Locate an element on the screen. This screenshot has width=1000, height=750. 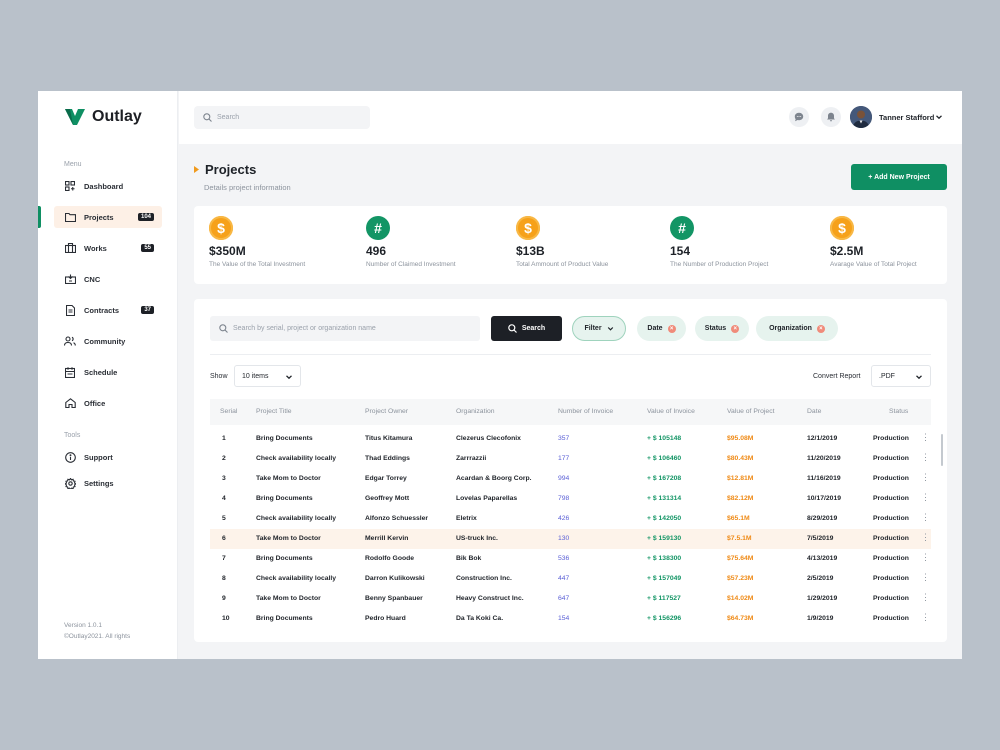
project-owner-cell: Thad Eddings is located at coordinates (387, 458).